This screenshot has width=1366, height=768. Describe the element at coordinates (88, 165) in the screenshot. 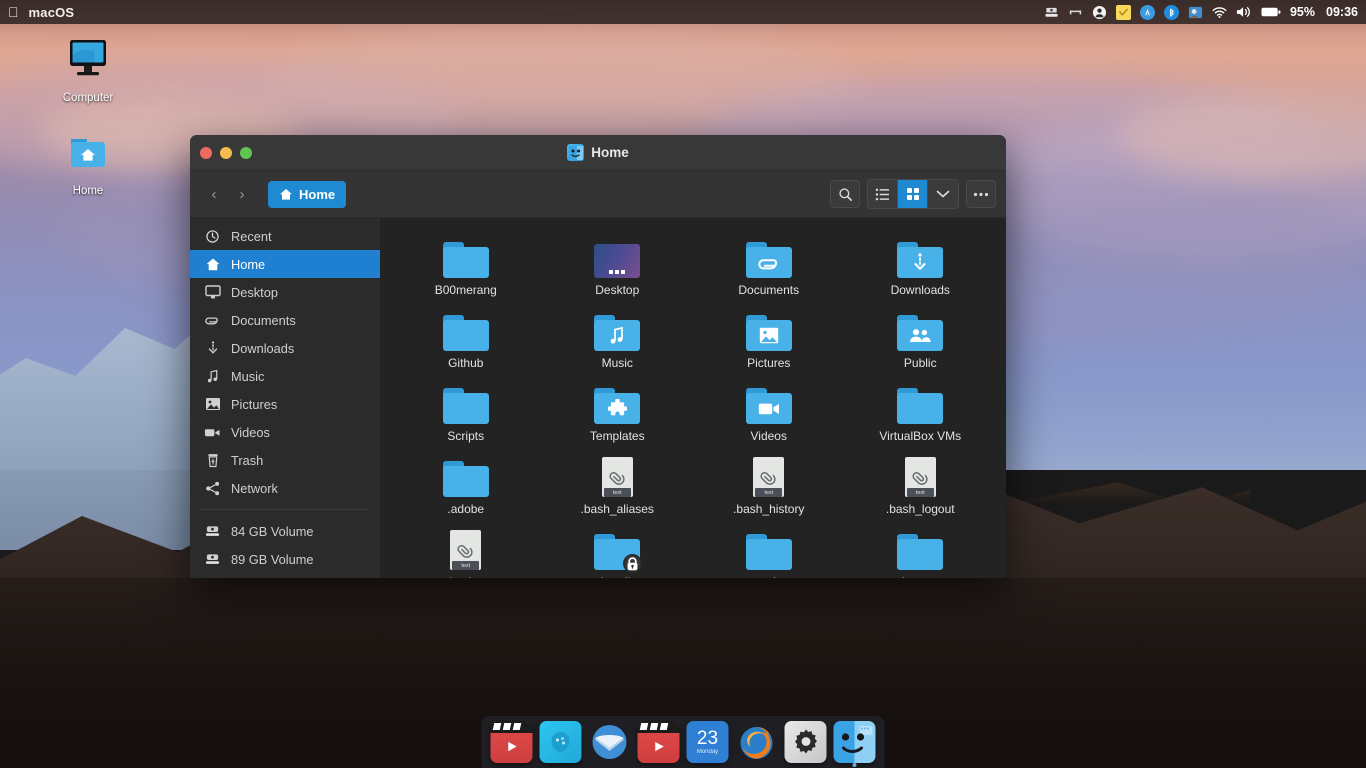

I see `desktop-icon-home: Home` at that location.